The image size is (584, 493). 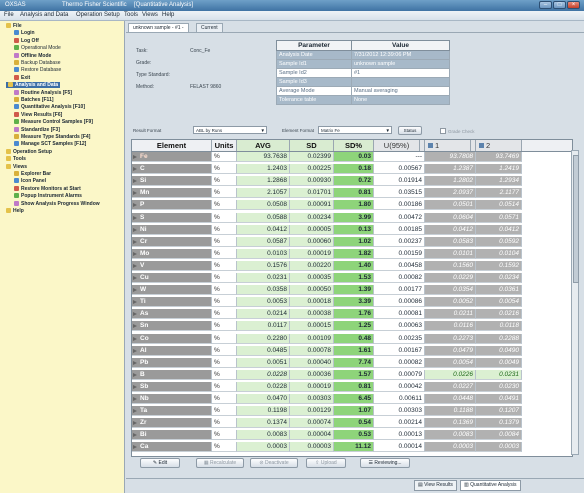 What do you see at coordinates (400, 91) in the screenshot?
I see `parameter-value: Manual averaging` at bounding box center [400, 91].